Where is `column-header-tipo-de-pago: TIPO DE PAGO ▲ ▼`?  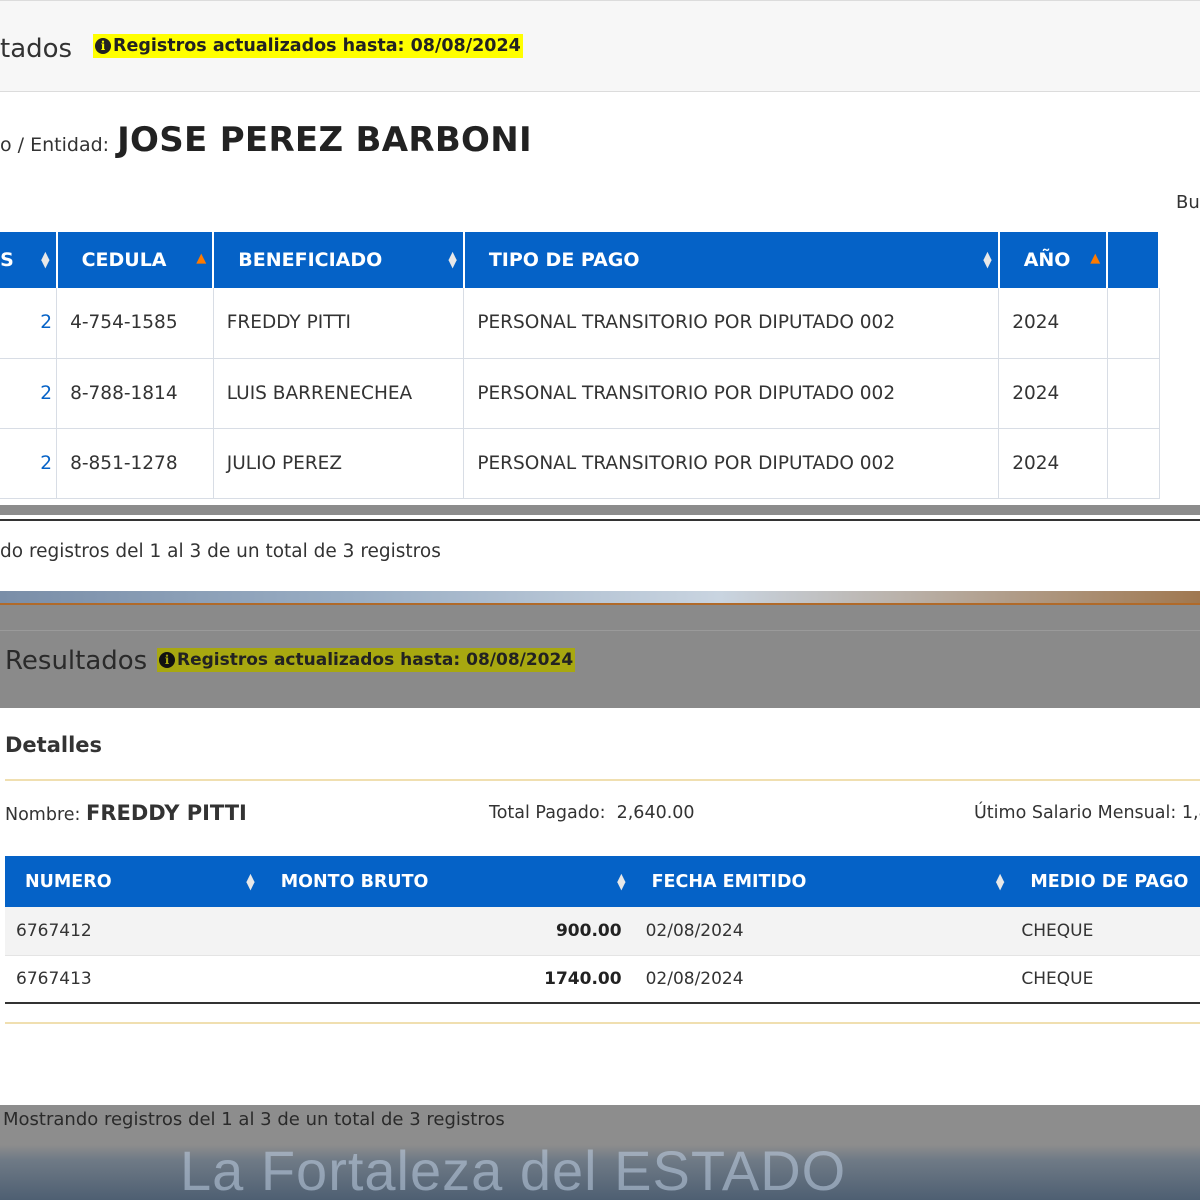 column-header-tipo-de-pago: TIPO DE PAGO ▲ ▼ is located at coordinates (731, 260).